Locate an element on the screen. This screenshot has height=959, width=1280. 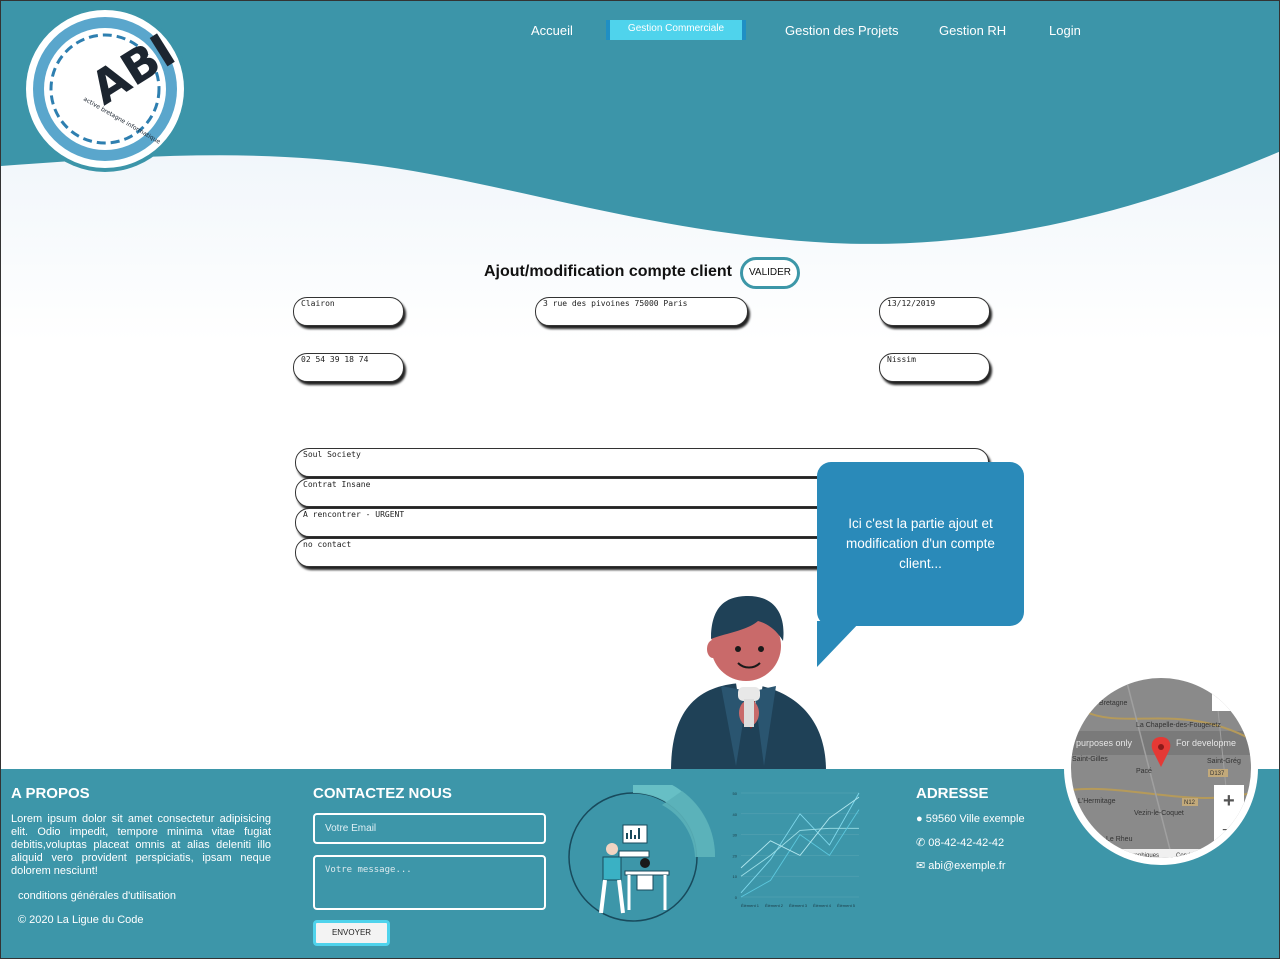
nav-gestion-rh: Gestion RH is located at coordinates (972, 30).